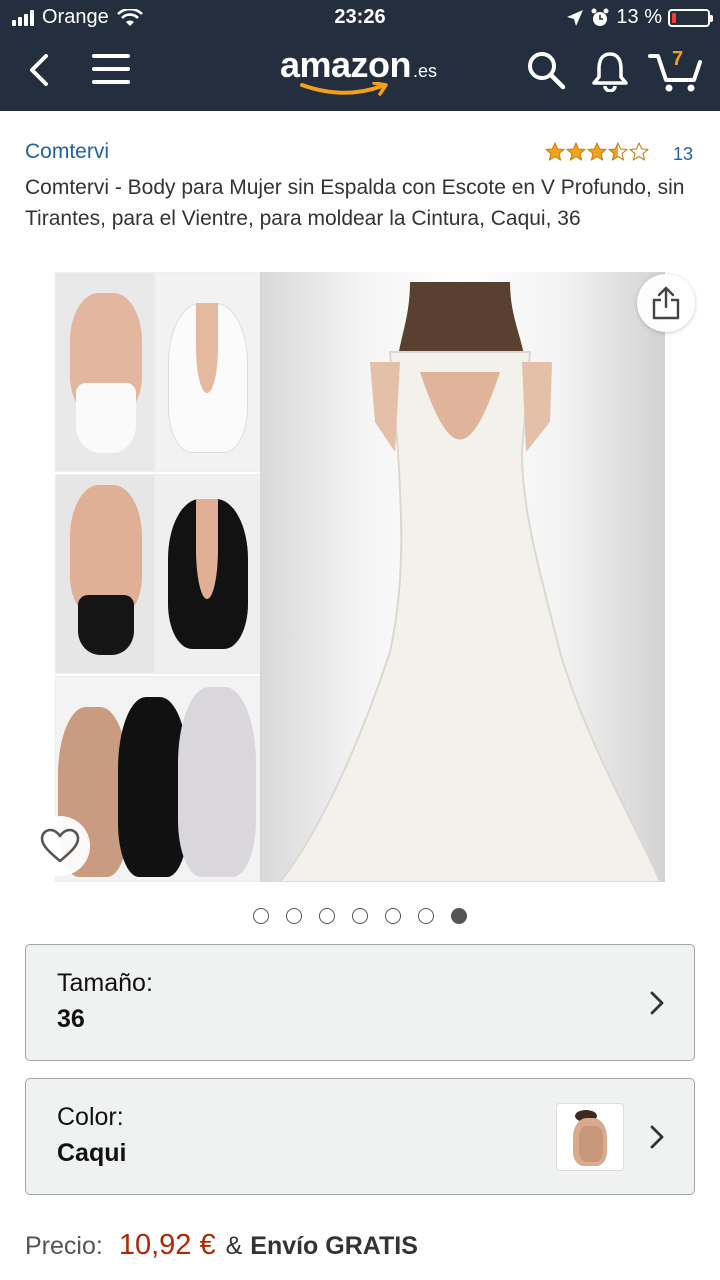 The width and height of the screenshot is (720, 1280). What do you see at coordinates (678, 59) in the screenshot?
I see `cart-count-badge: 7` at bounding box center [678, 59].